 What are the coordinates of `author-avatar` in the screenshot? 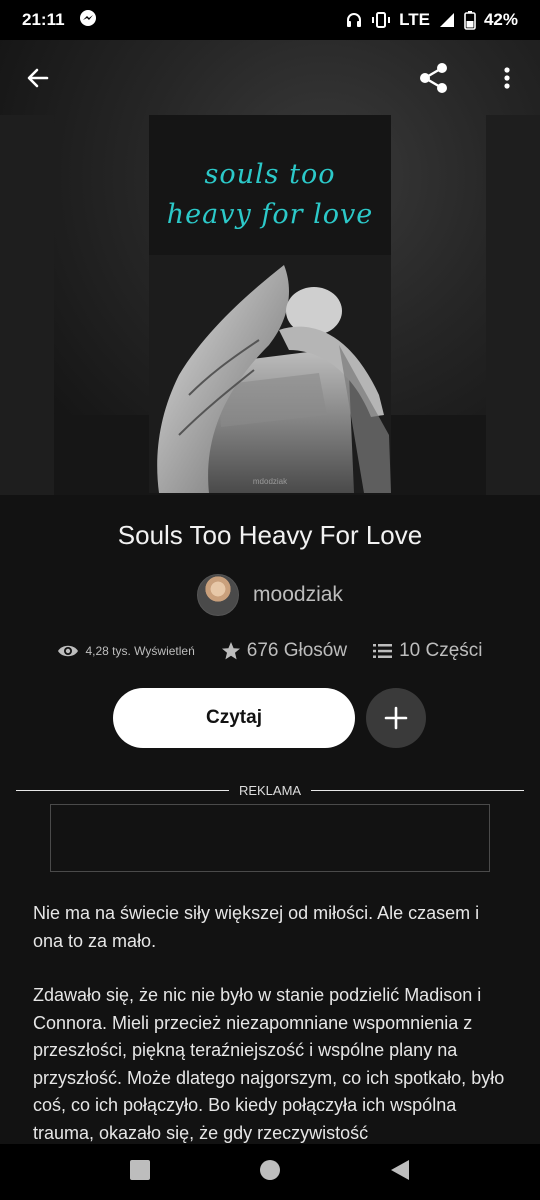 It's located at (218, 595).